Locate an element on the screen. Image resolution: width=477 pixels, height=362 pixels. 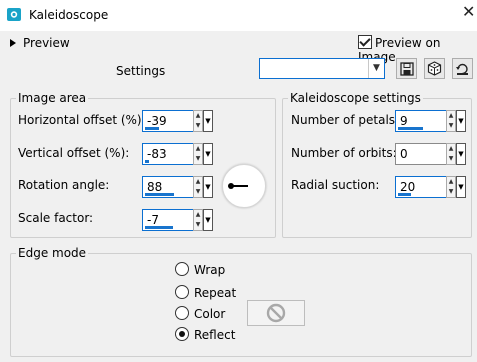
preview-toggle: Preview is located at coordinates (40, 43).